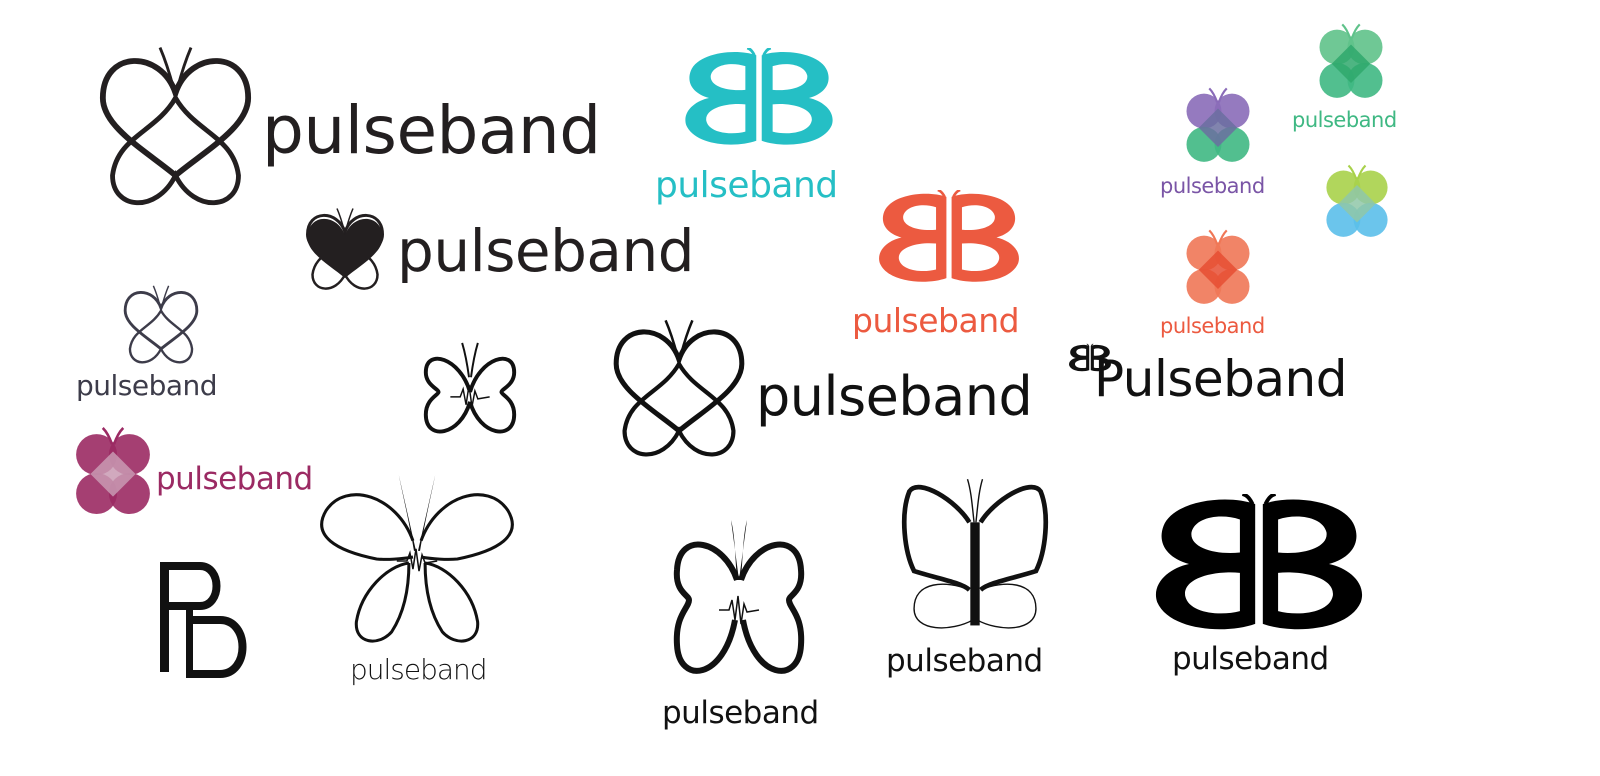 This screenshot has width=1600, height=776. I want to click on logo-variant-a: pulseband, so click(349, 128).